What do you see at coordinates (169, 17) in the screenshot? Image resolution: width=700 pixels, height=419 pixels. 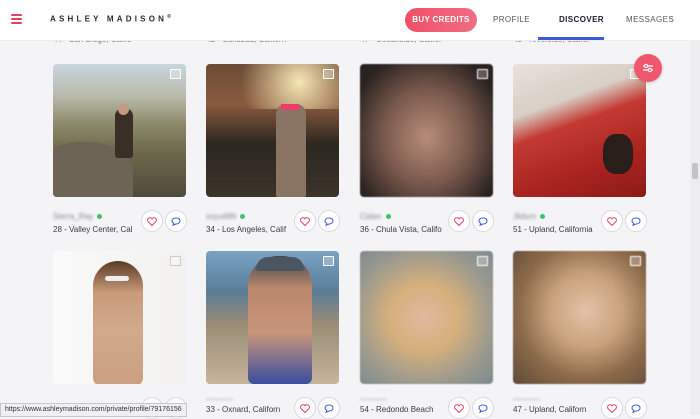 I see `logo-registered-mark: ®` at bounding box center [169, 17].